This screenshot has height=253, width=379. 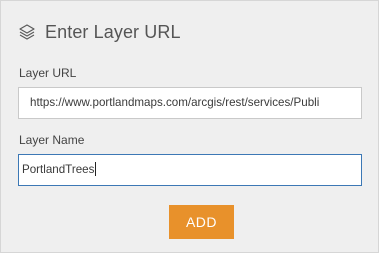 I want to click on text-caret, so click(x=96, y=168).